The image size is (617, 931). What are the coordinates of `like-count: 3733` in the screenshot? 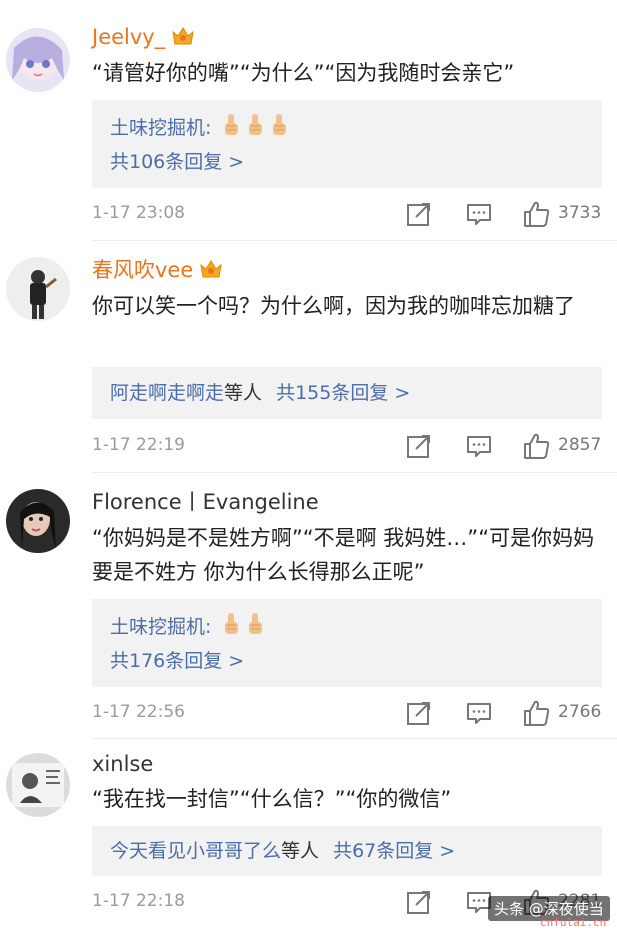 It's located at (580, 213).